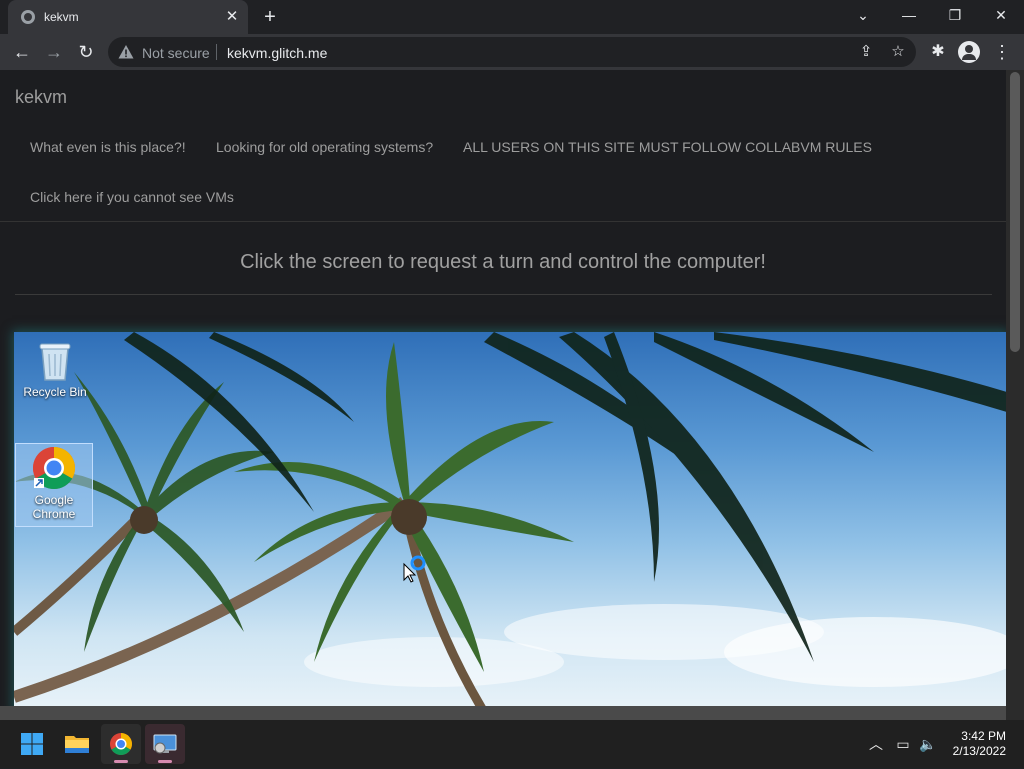  Describe the element at coordinates (903, 744) in the screenshot. I see `network-icon: ▭` at that location.